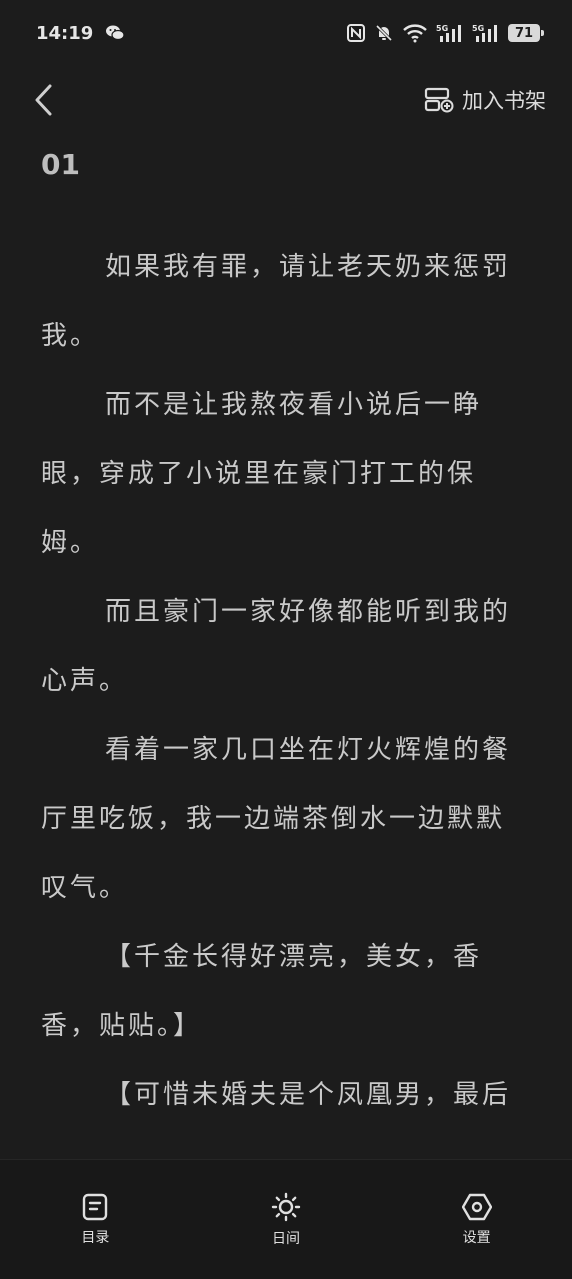 This screenshot has height=1279, width=572. Describe the element at coordinates (65, 33) in the screenshot. I see `status-time: 14:19` at that location.